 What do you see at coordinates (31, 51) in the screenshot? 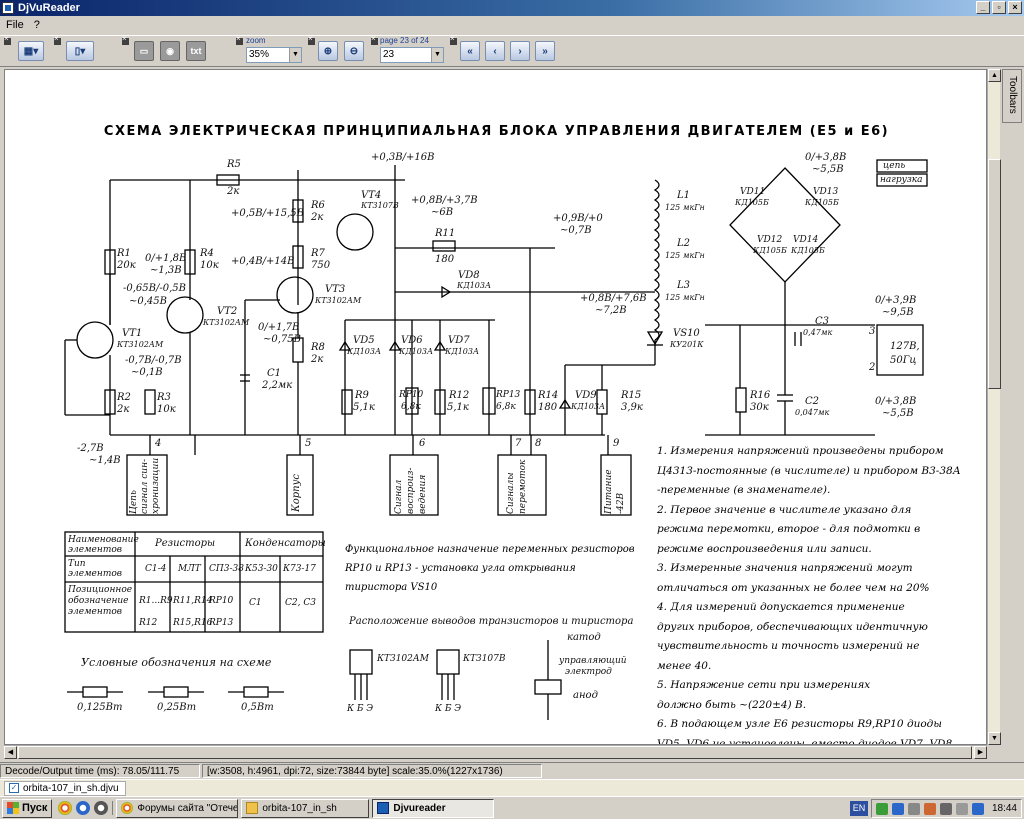
I see `layout-button: ▦▾` at bounding box center [31, 51].